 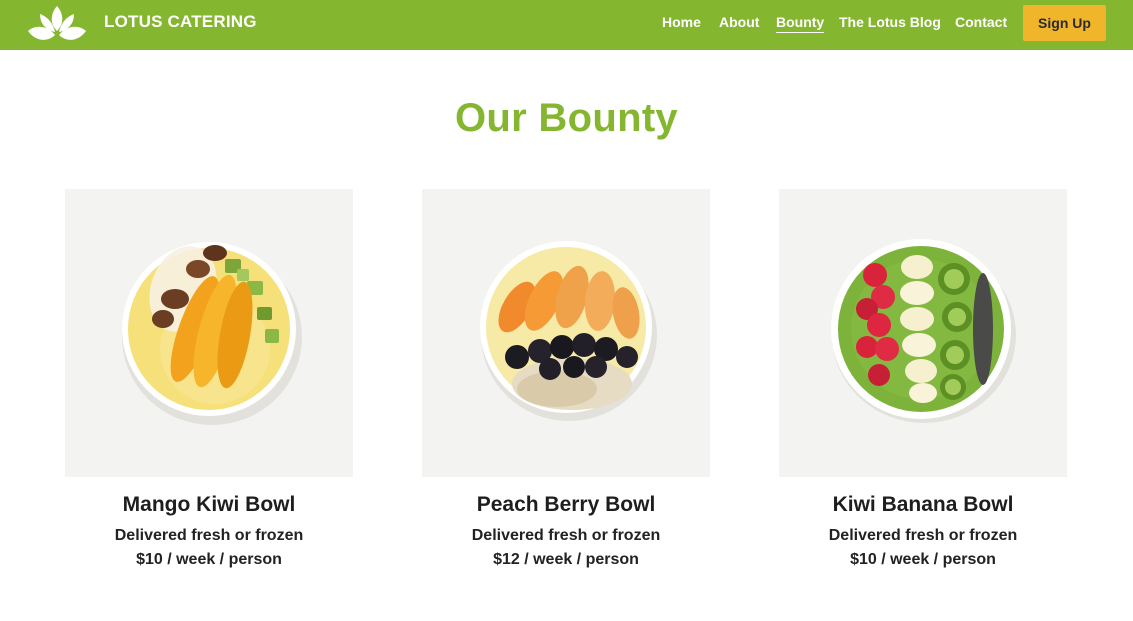 What do you see at coordinates (981, 22) in the screenshot?
I see `nav-contact: Contact` at bounding box center [981, 22].